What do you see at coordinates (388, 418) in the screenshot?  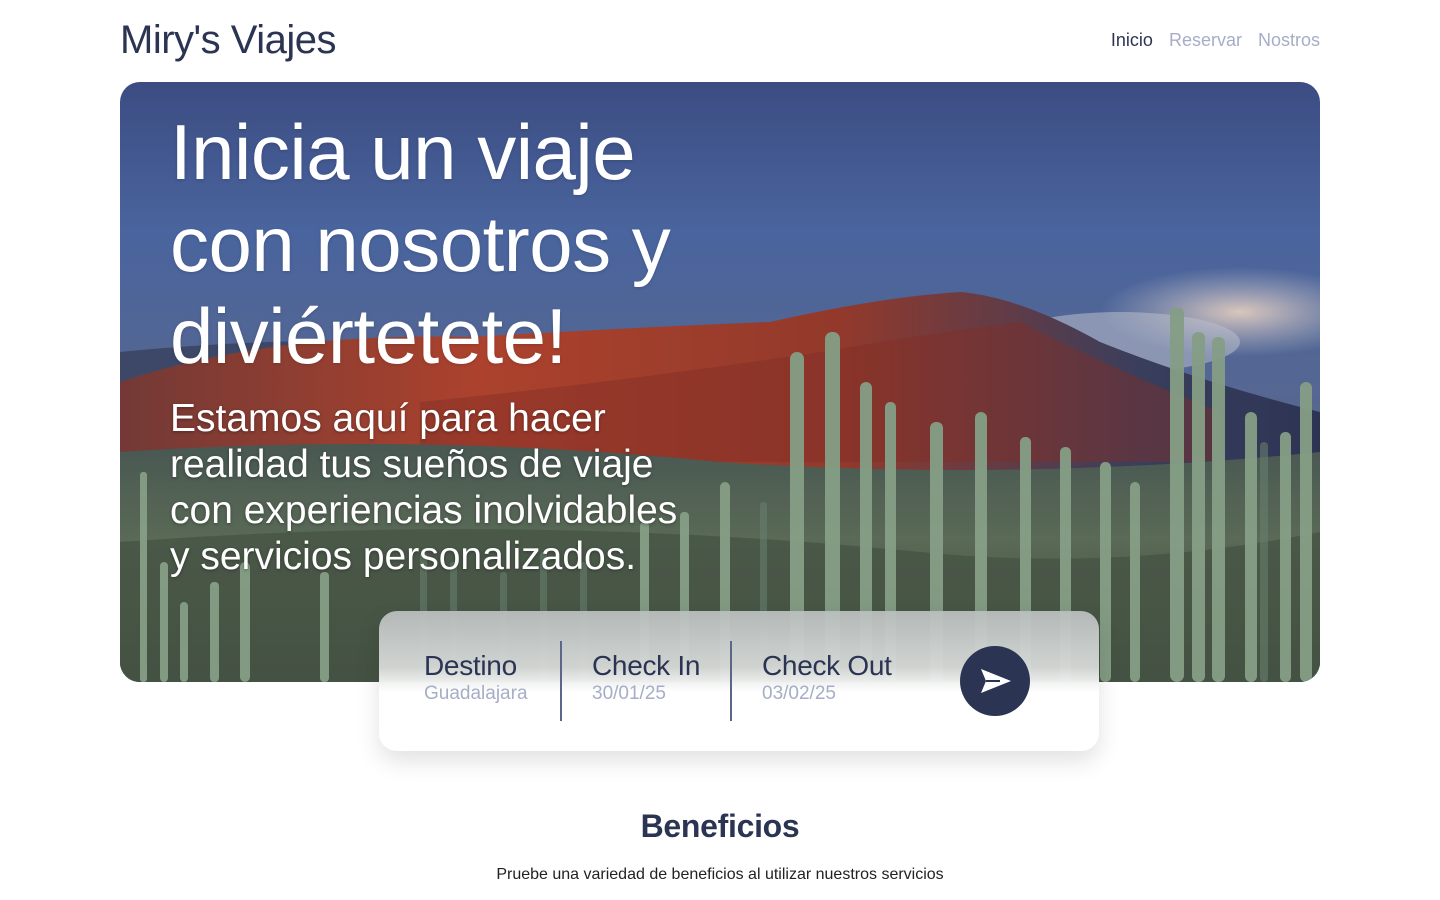 I see `hero-subtitle-line: Estamos aquí para hacer` at bounding box center [388, 418].